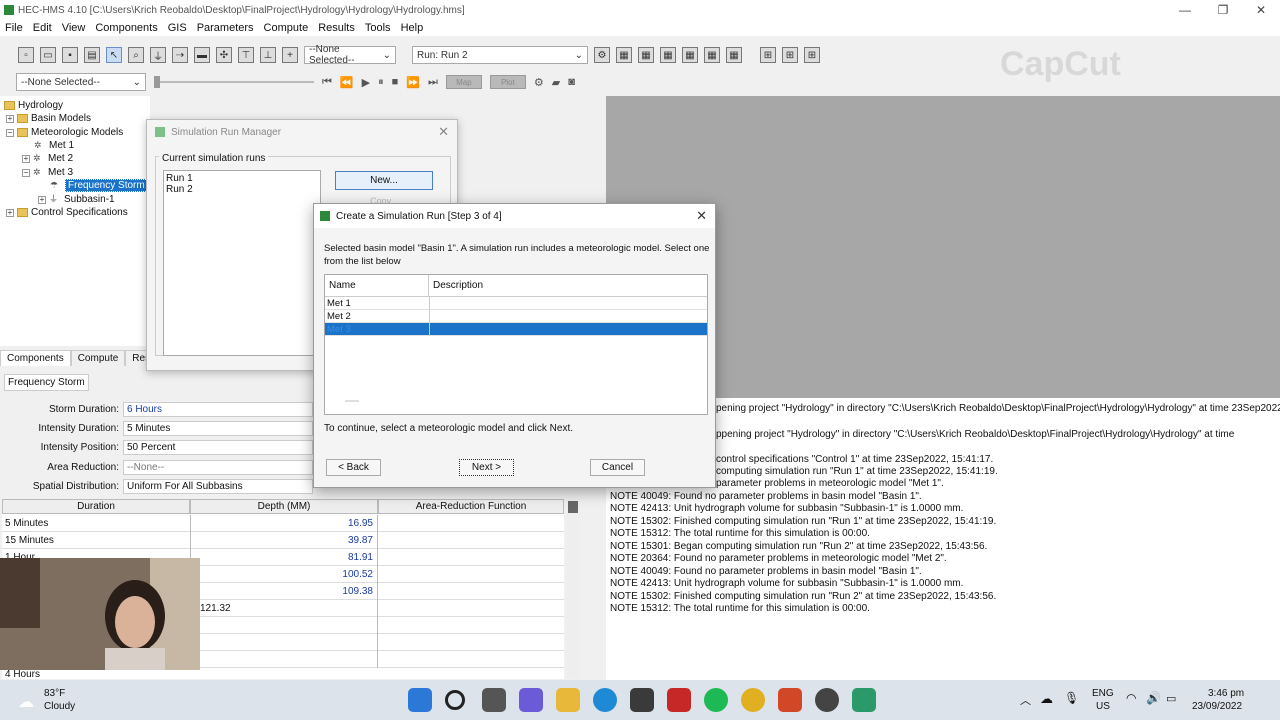 This screenshot has height=720, width=1280. I want to click on tab-components: Components, so click(35, 358).